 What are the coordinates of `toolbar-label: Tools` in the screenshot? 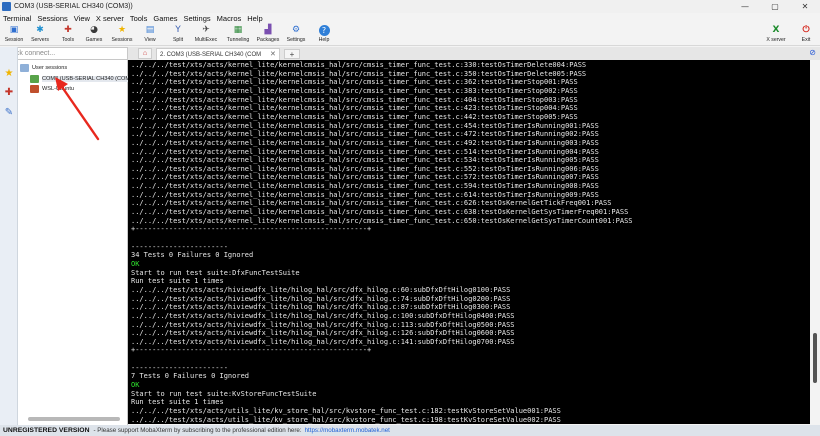 It's located at (68, 40).